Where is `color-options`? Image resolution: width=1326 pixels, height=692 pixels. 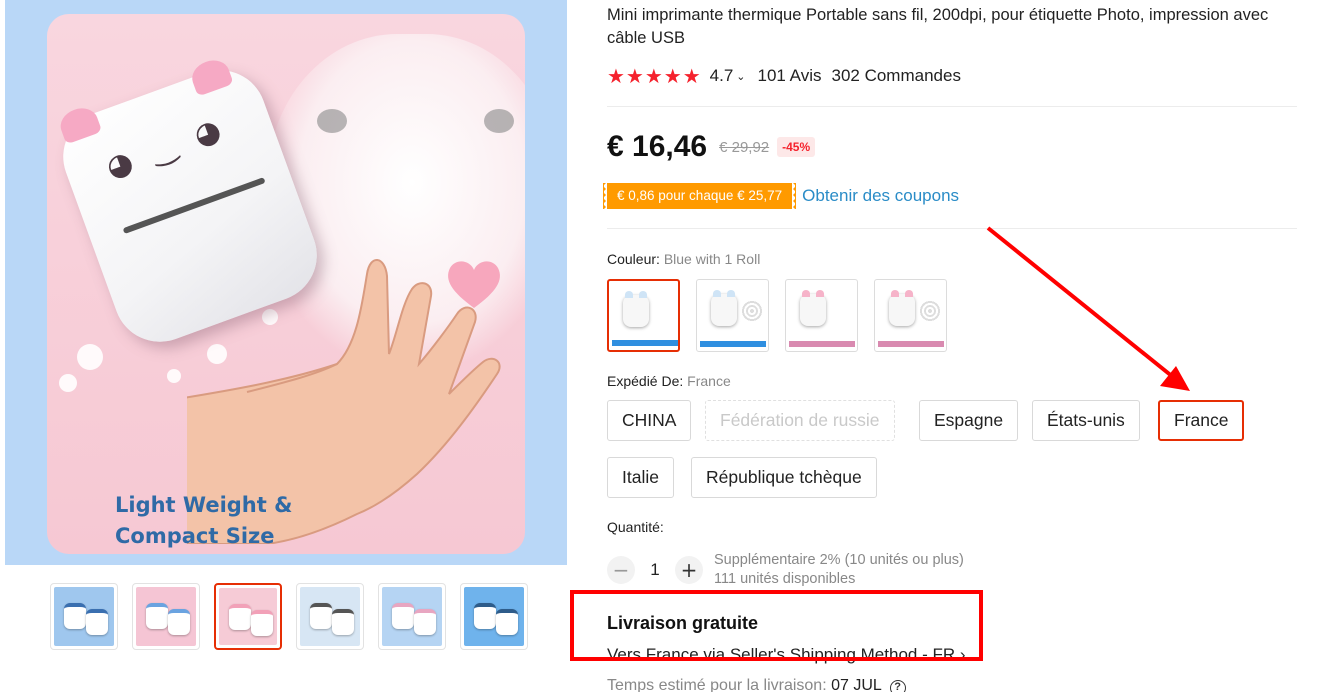
color-options is located at coordinates (777, 315).